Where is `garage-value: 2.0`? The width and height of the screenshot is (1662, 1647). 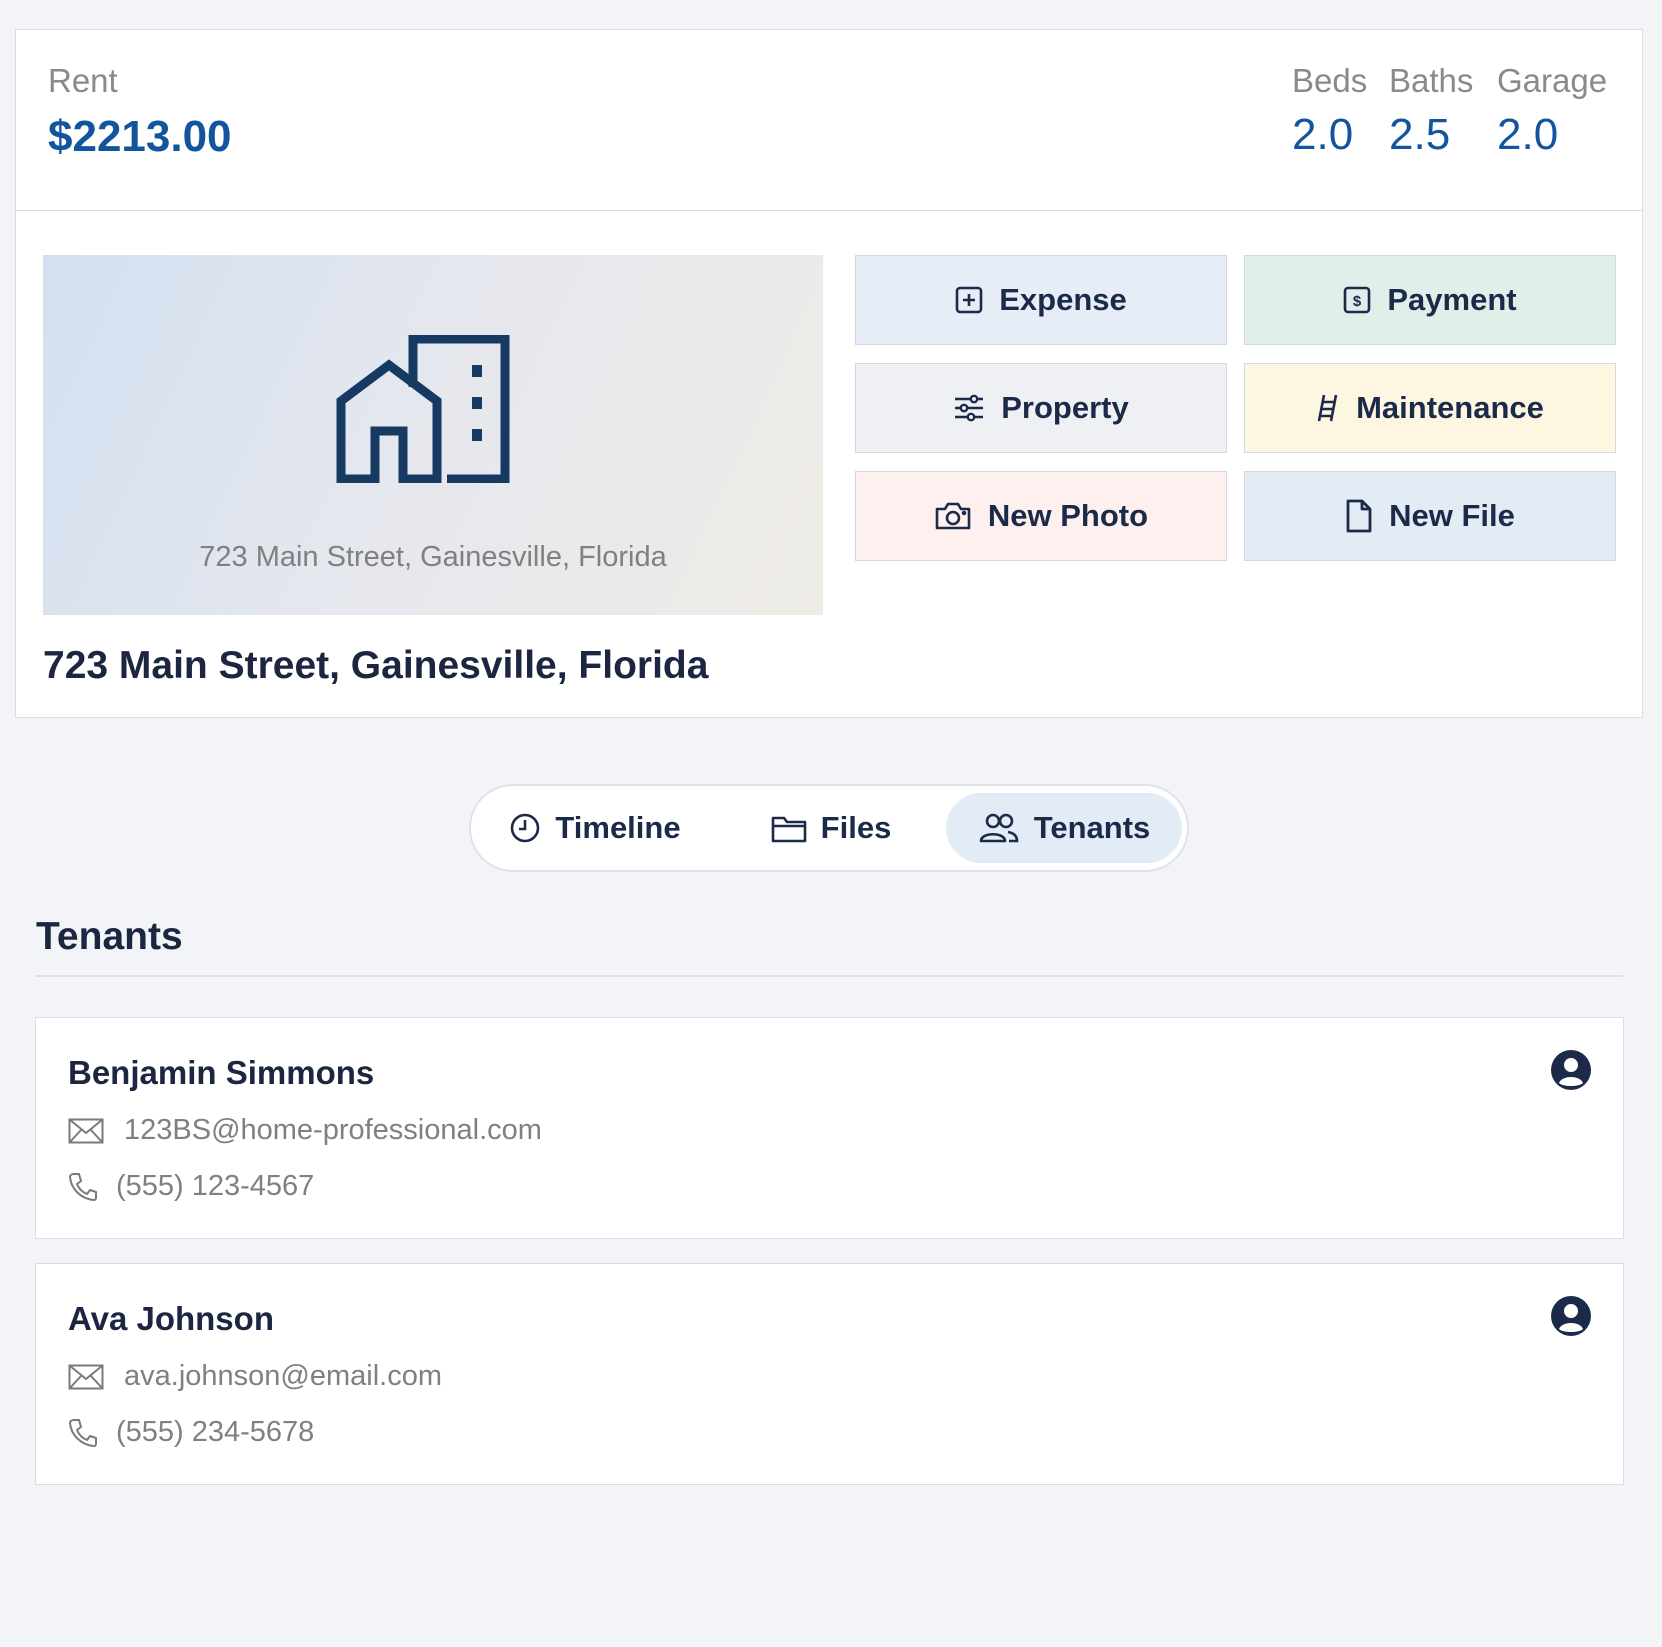 garage-value: 2.0 is located at coordinates (1528, 134).